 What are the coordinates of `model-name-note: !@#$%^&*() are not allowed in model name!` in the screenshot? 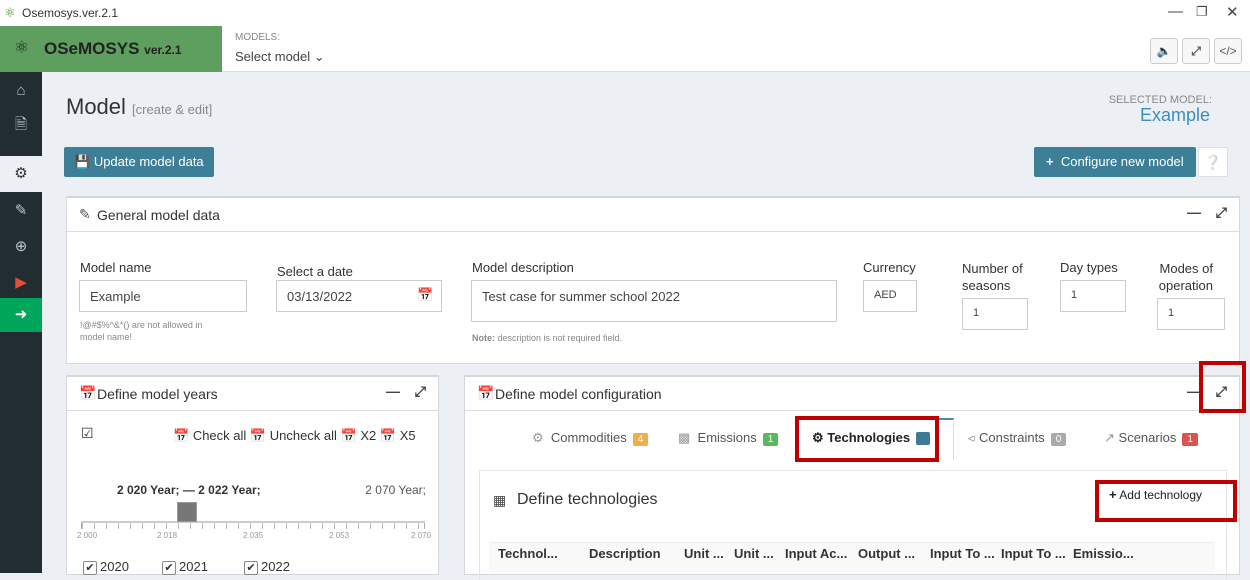 It's located at (141, 331).